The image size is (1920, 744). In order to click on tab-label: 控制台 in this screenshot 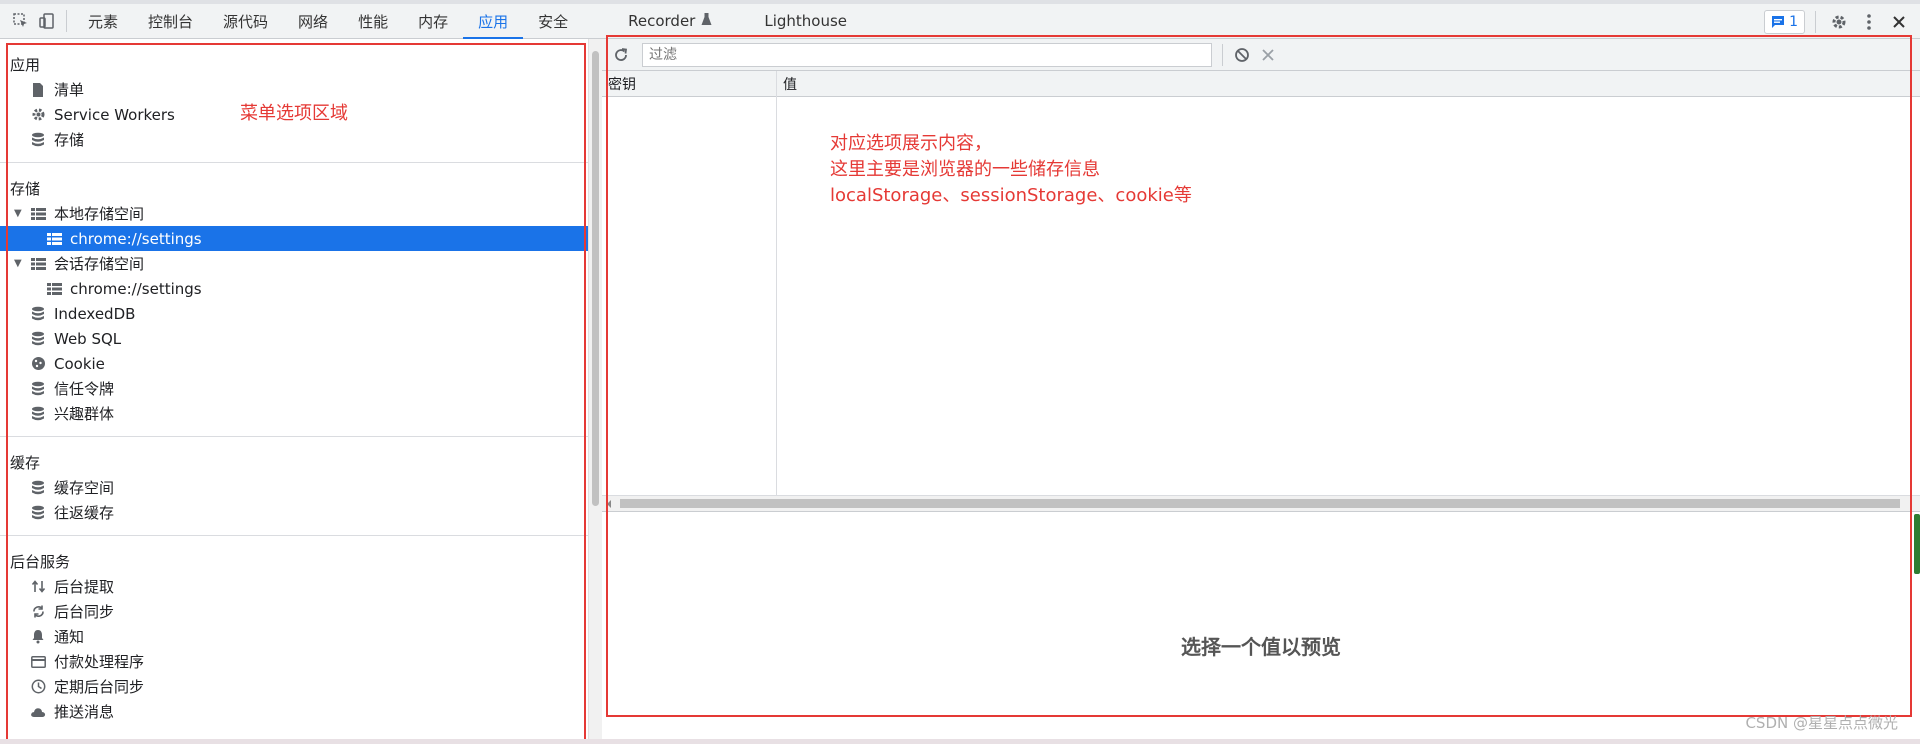, I will do `click(171, 21)`.